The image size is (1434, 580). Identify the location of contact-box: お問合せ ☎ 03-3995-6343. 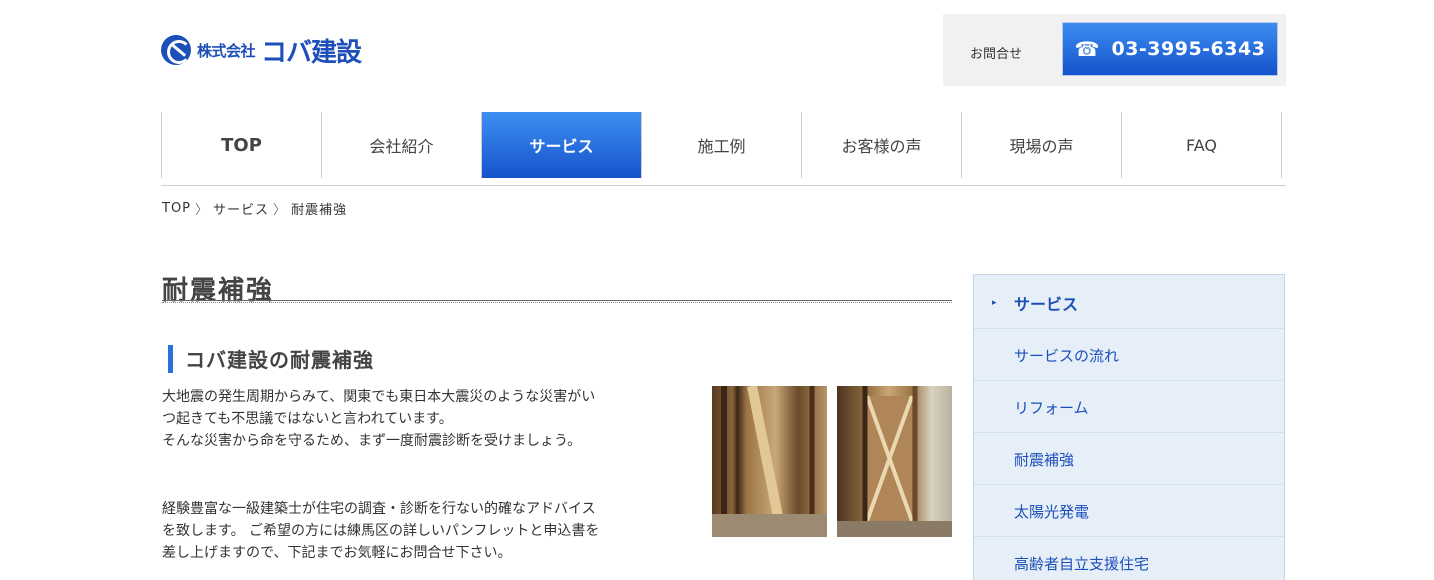
(1114, 50).